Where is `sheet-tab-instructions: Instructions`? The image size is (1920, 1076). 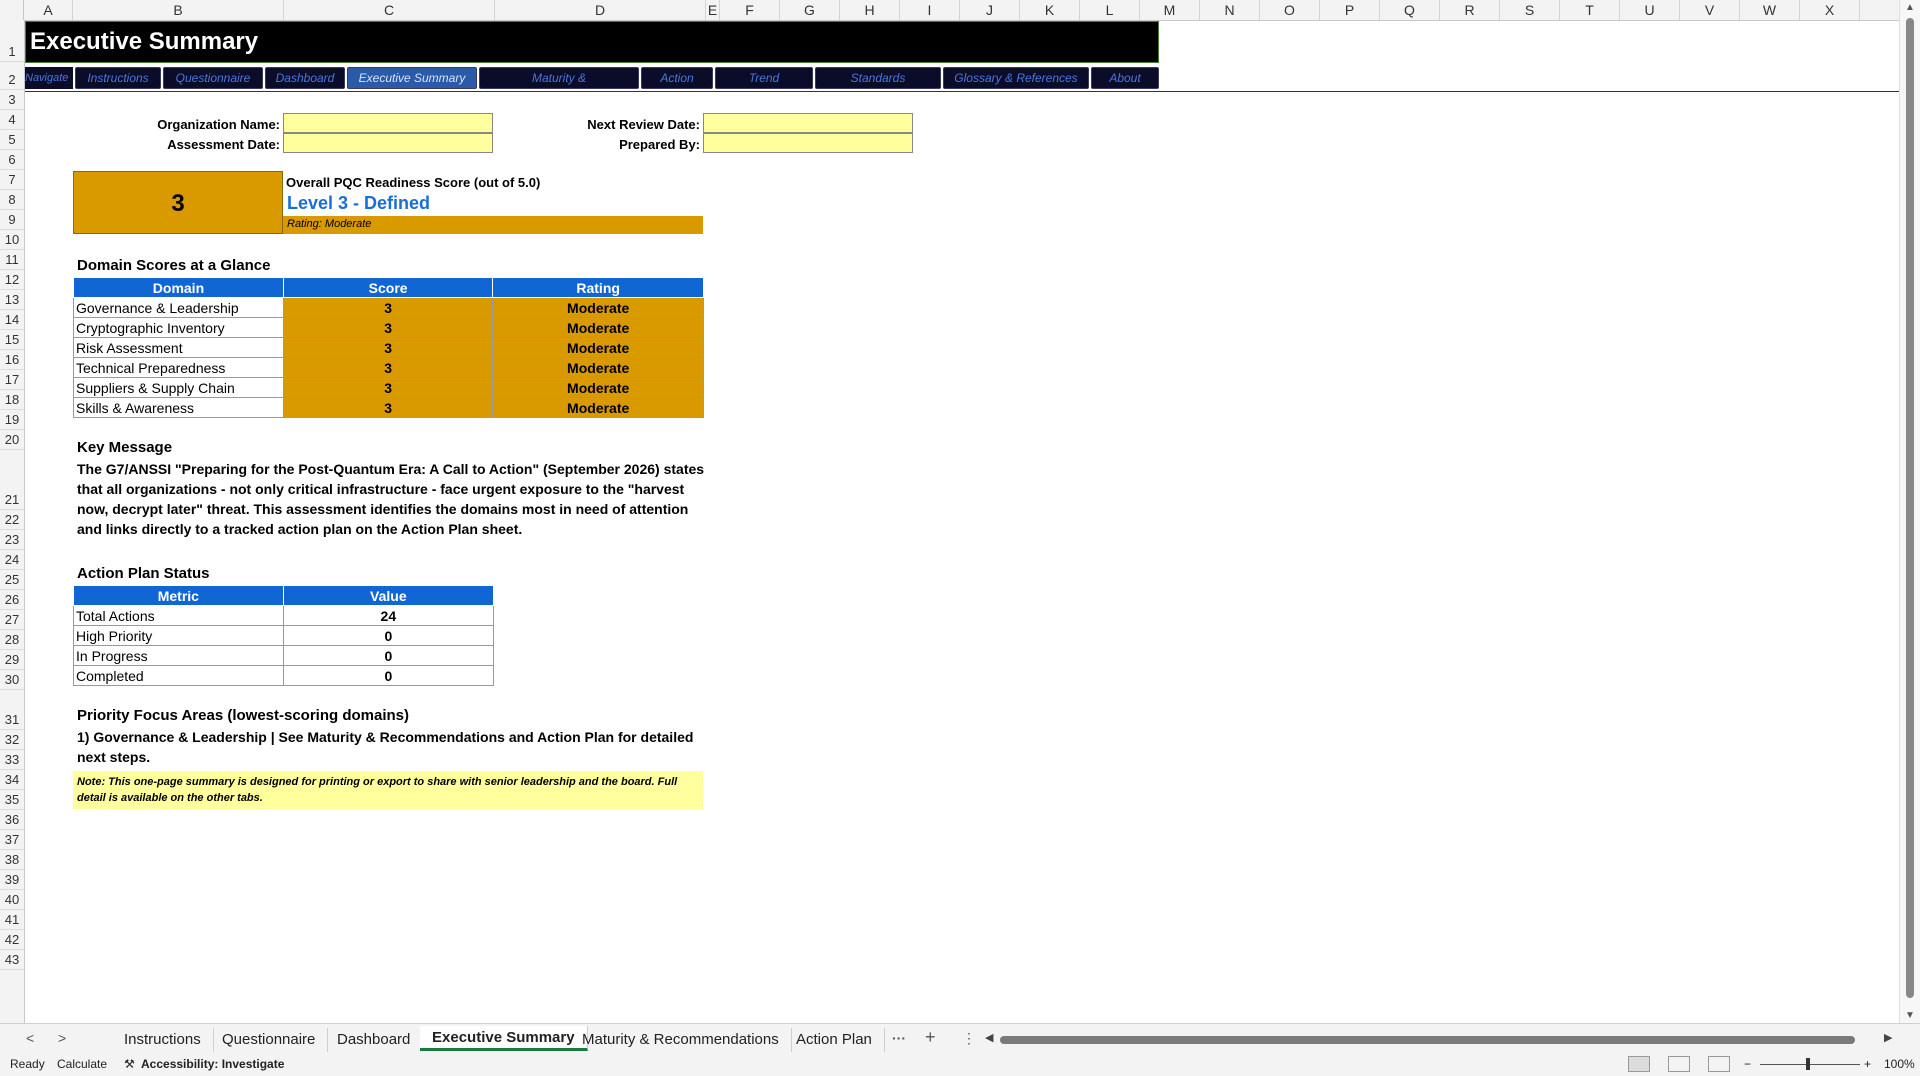 sheet-tab-instructions: Instructions is located at coordinates (163, 1040).